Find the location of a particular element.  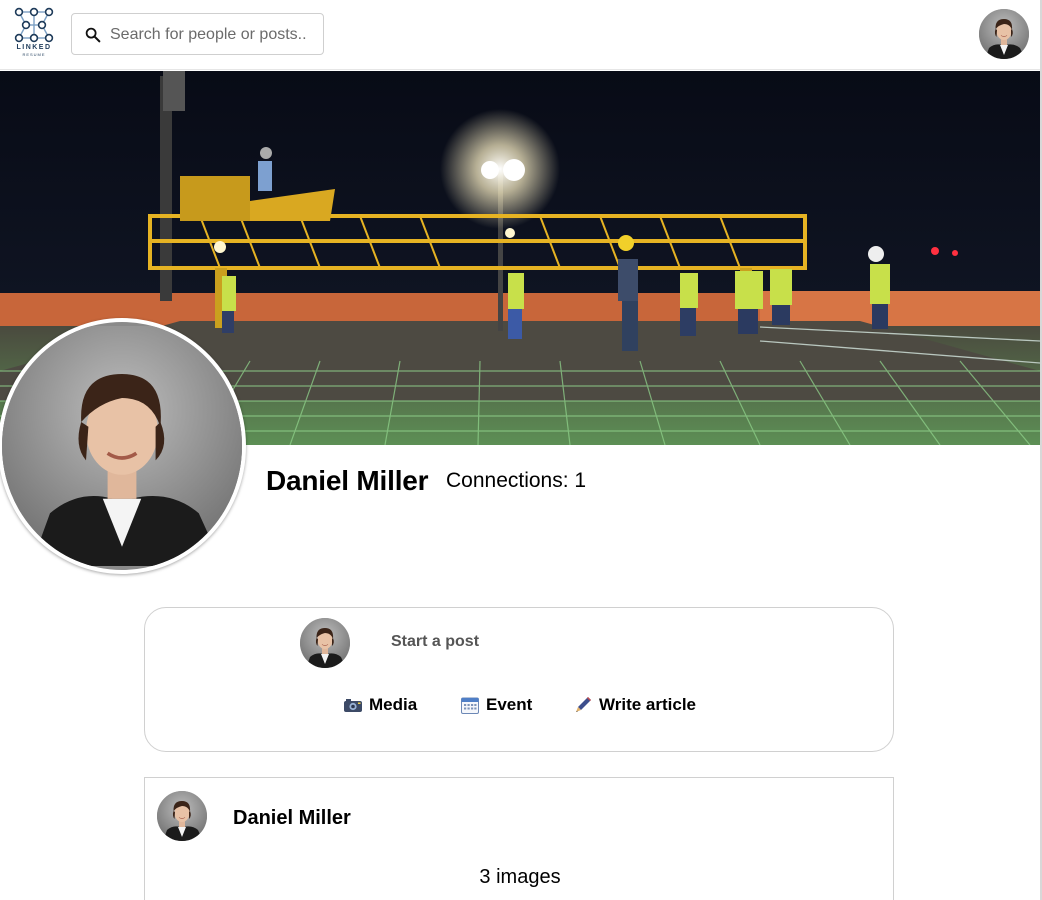

post-author-avatar is located at coordinates (182, 816).